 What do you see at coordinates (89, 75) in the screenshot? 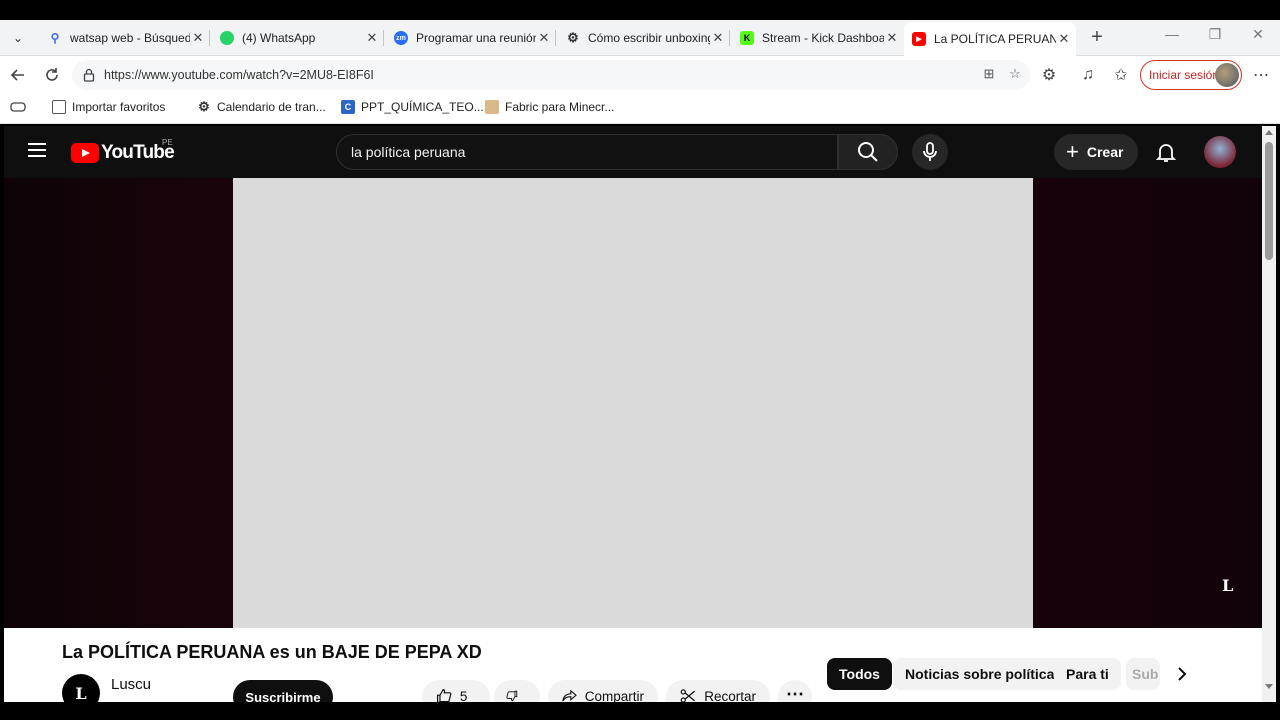
I see `lock-icon` at bounding box center [89, 75].